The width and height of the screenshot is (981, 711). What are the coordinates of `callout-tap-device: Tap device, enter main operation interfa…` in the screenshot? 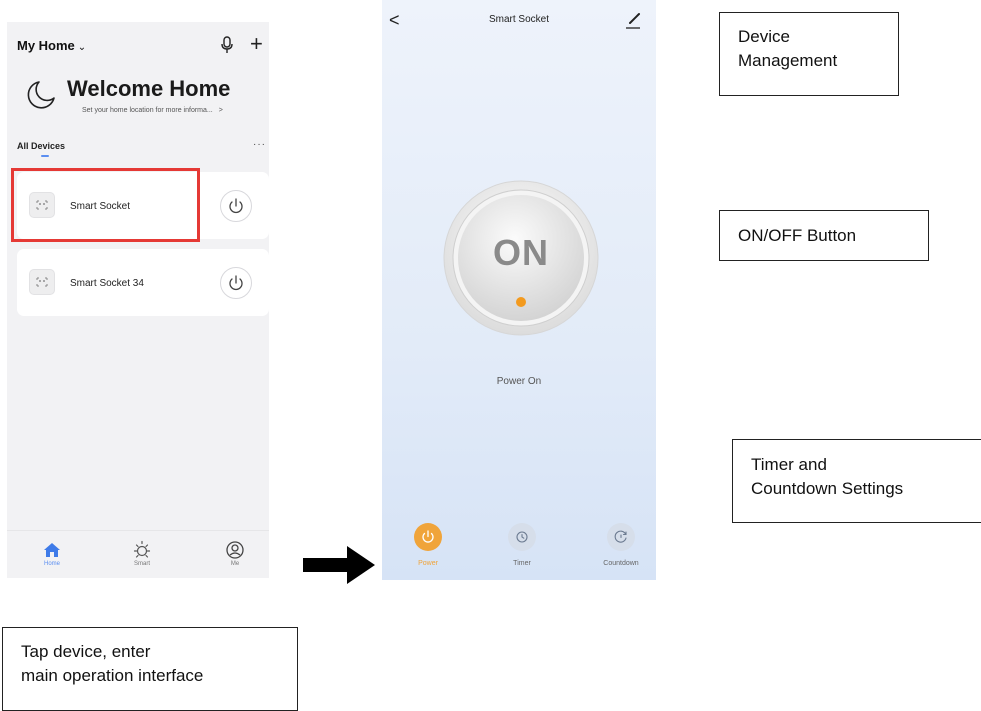 It's located at (150, 669).